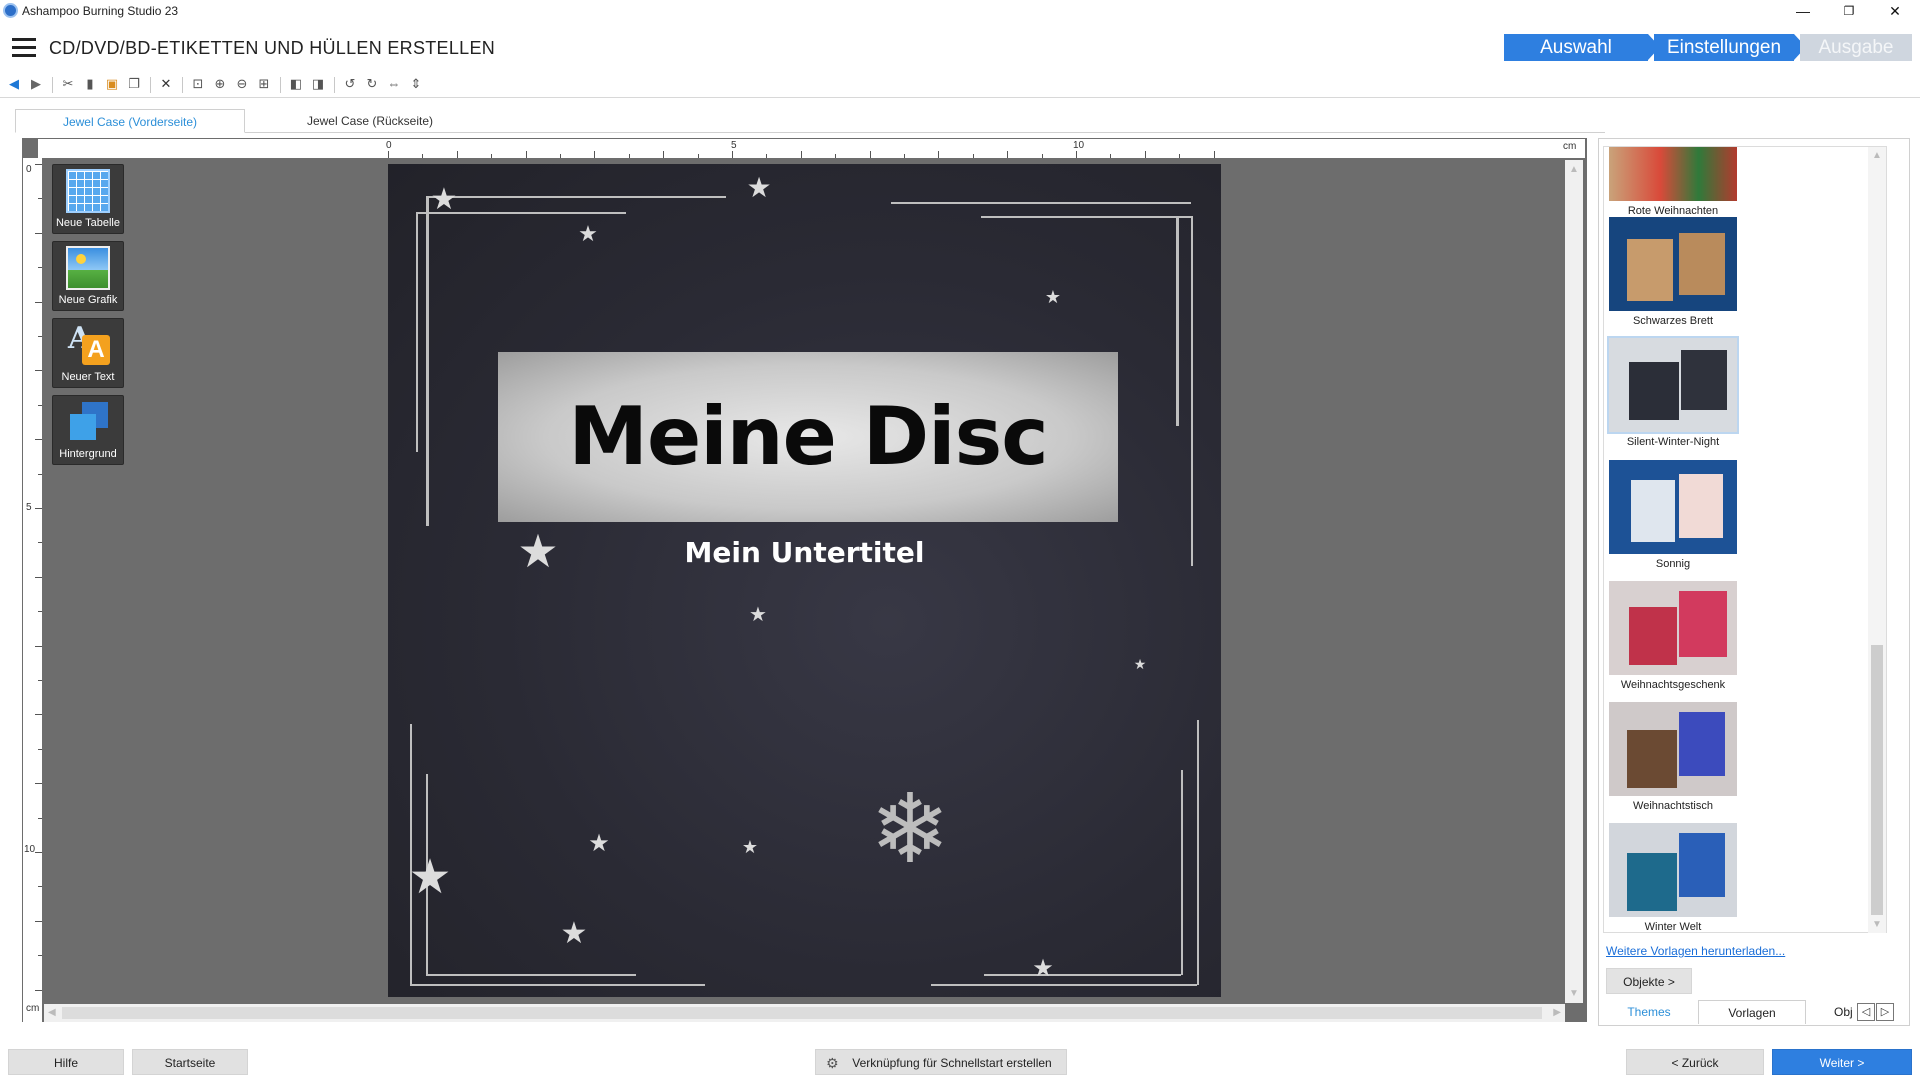  I want to click on flip-horizontal-icon: ⇔, so click(394, 84).